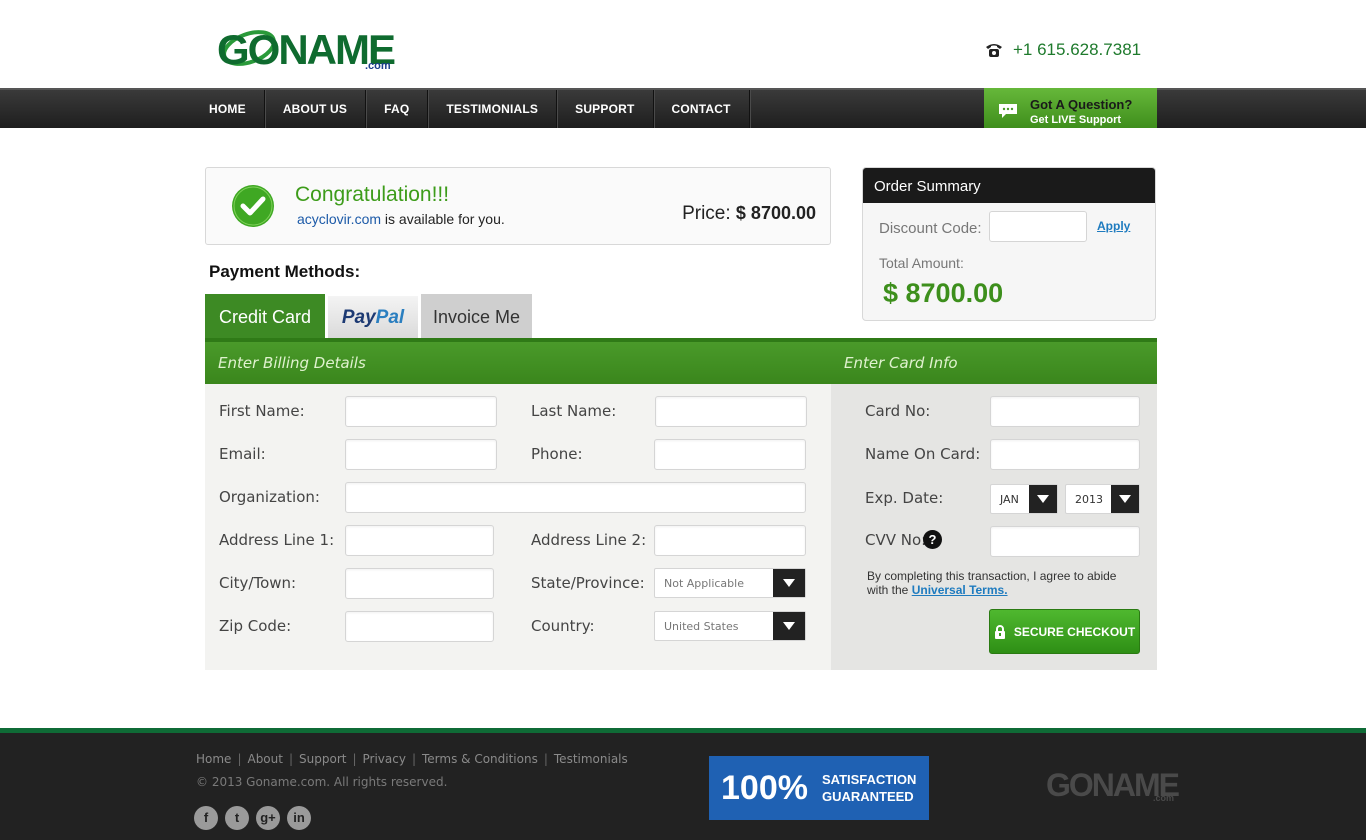 Image resolution: width=1366 pixels, height=840 pixels. I want to click on availability-text: acyclovir.com is available for you., so click(401, 219).